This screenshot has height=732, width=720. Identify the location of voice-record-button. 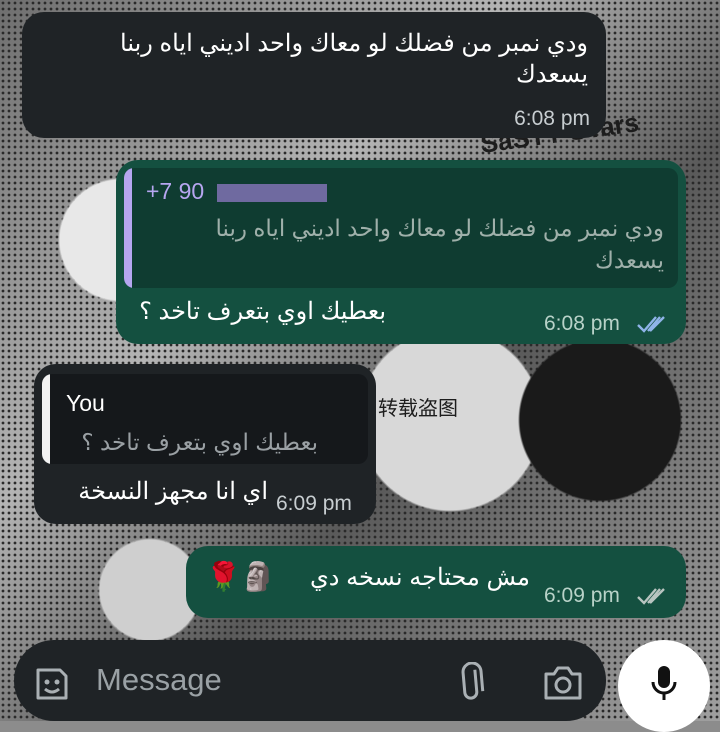
(664, 686).